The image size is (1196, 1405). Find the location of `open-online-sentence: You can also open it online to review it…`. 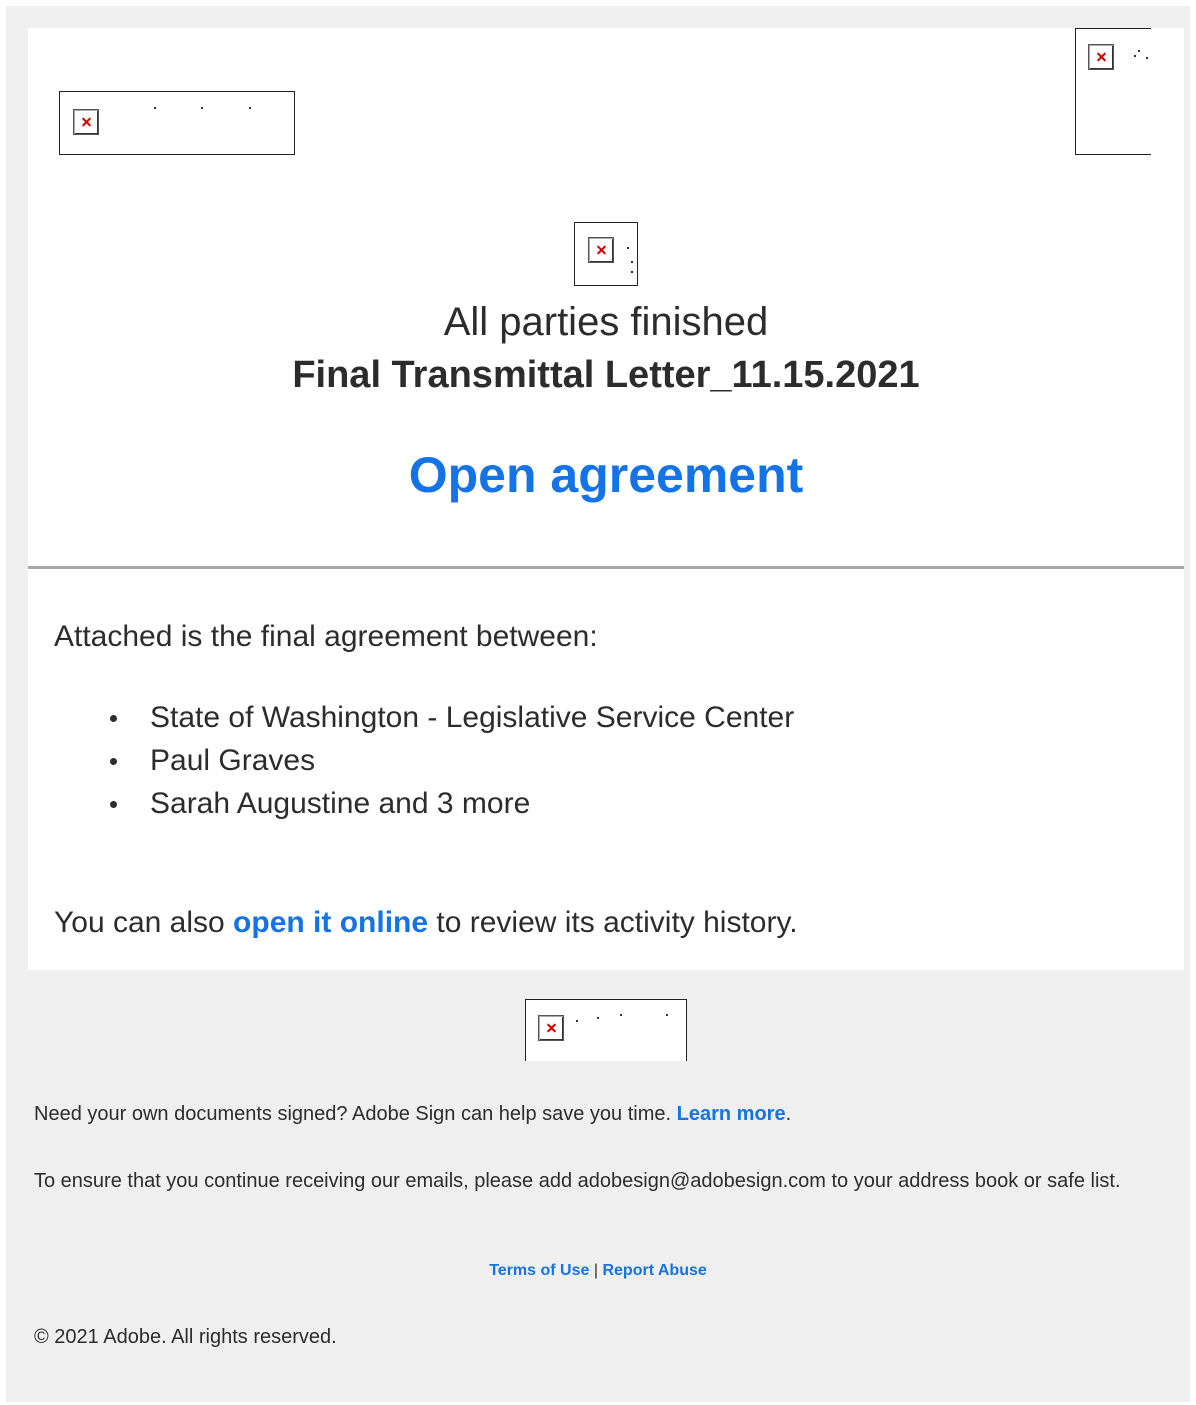

open-online-sentence: You can also open it online to review it… is located at coordinates (426, 923).